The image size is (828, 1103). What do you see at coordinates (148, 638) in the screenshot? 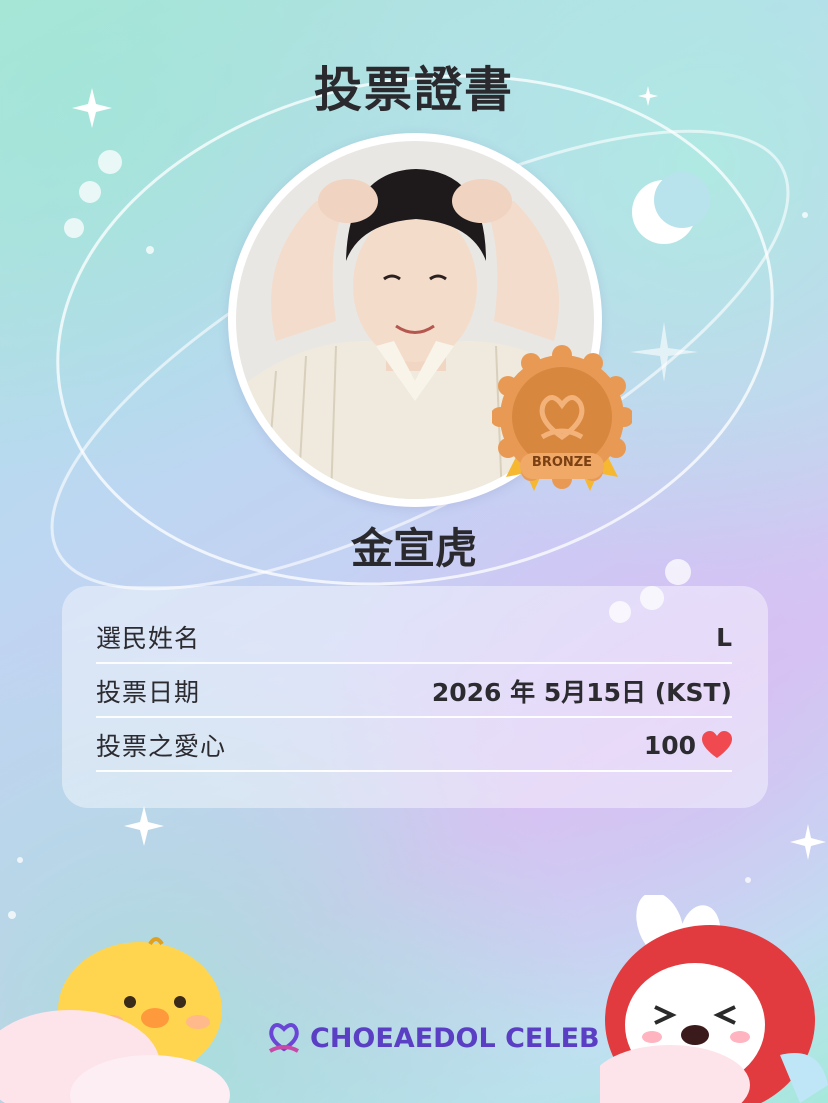
I see `detail-label: 選民姓名` at bounding box center [148, 638].